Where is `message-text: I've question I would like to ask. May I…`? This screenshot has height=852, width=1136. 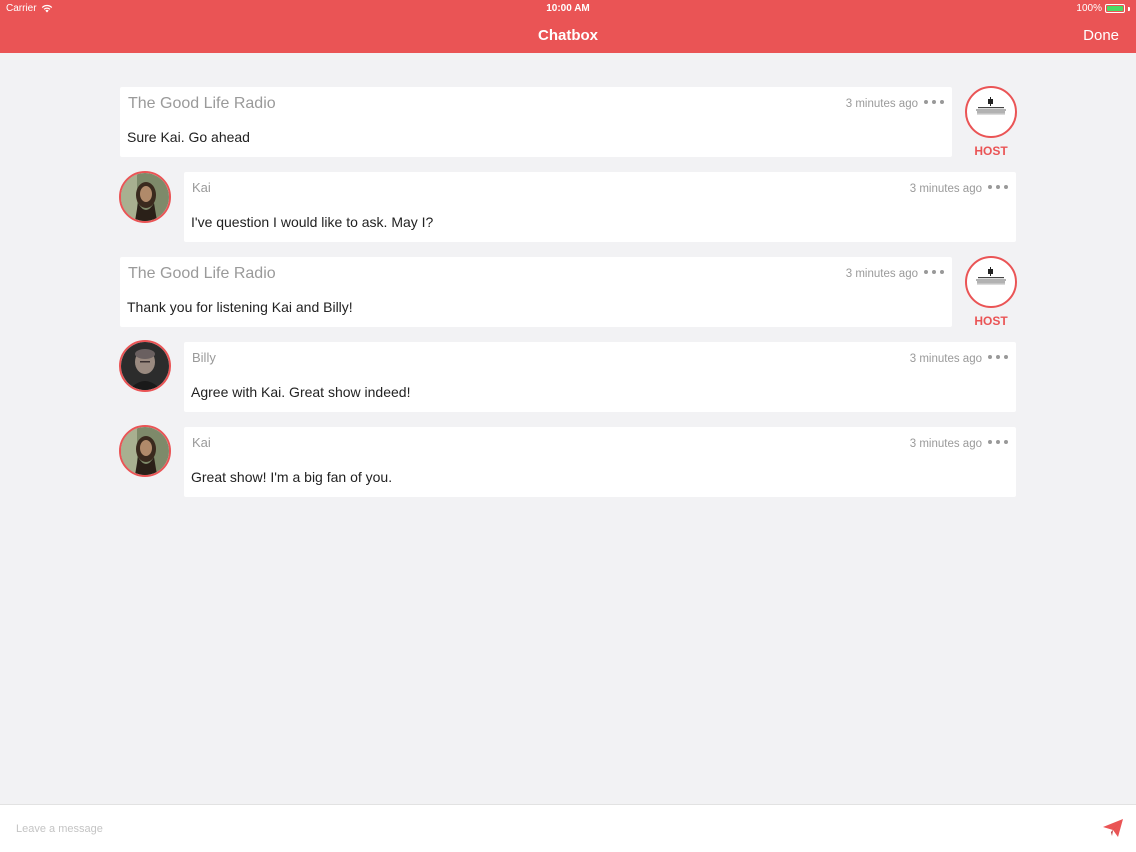
message-text: I've question I would like to ask. May I… is located at coordinates (312, 222).